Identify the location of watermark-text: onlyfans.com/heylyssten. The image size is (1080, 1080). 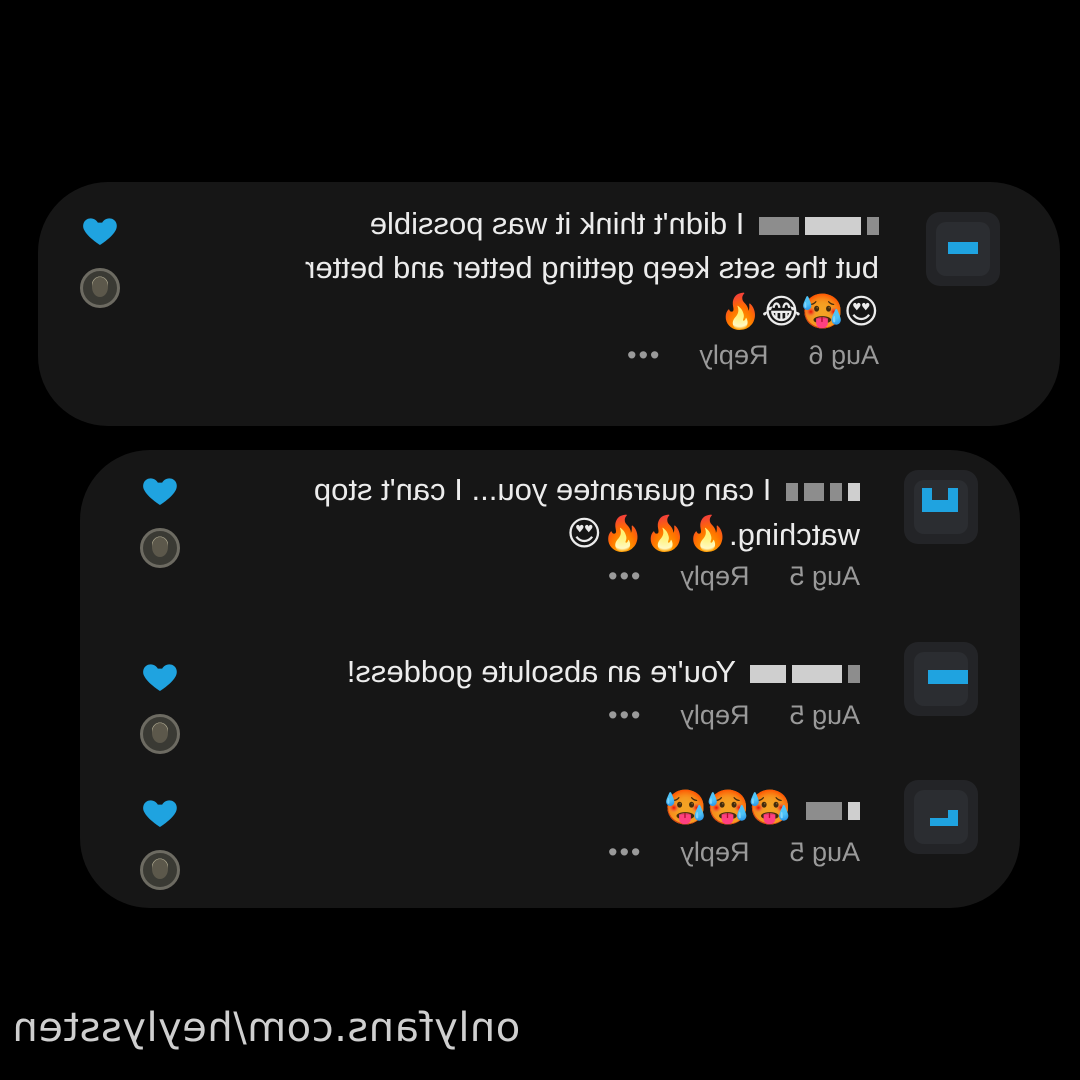
(266, 1028).